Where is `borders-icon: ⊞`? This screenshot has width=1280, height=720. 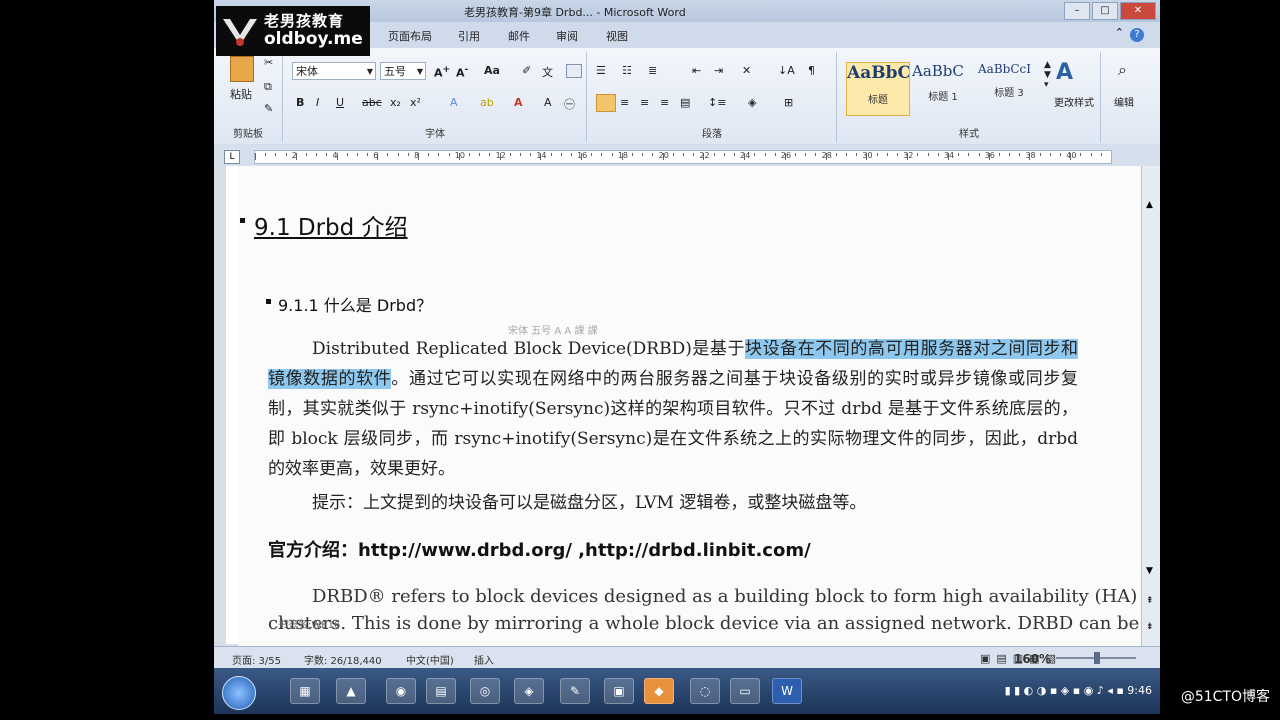
borders-icon: ⊞ is located at coordinates (788, 102).